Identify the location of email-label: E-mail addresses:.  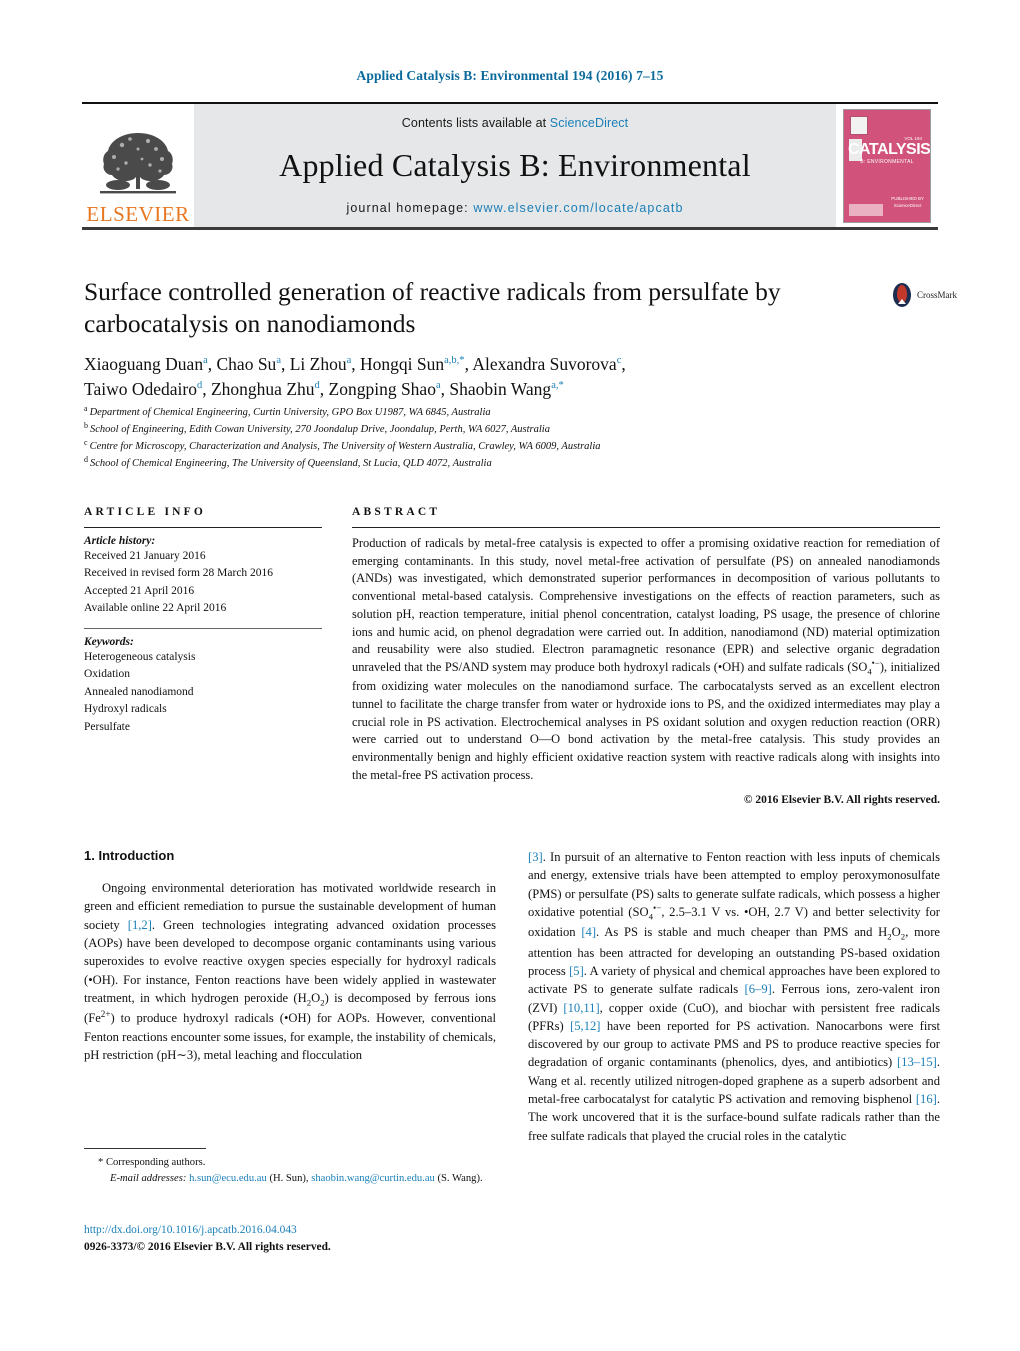
(148, 1178).